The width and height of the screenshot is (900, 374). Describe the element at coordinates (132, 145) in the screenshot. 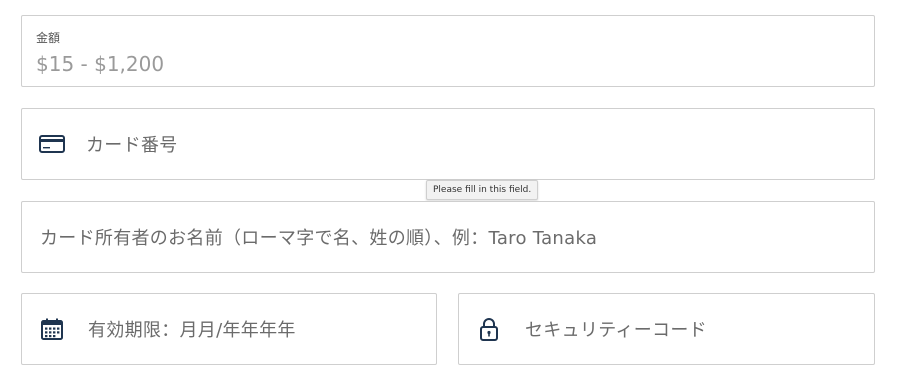

I see `card-number-placeholder: カード番号` at that location.